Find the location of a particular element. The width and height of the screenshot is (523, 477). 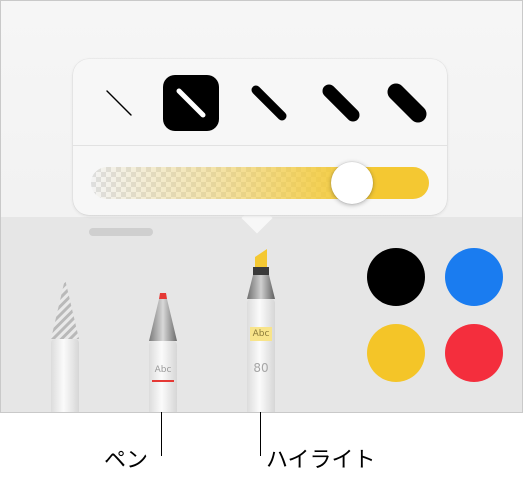

line-thinnest-icon is located at coordinates (119, 103).